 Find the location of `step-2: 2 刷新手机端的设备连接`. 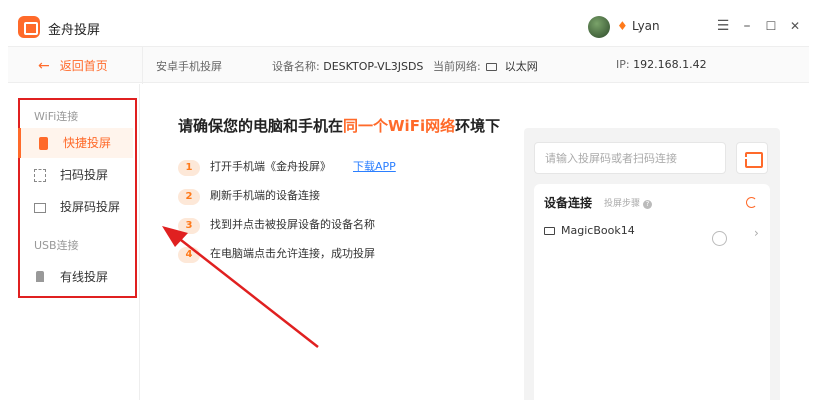

step-2: 2 刷新手机端的设备连接 is located at coordinates (249, 196).